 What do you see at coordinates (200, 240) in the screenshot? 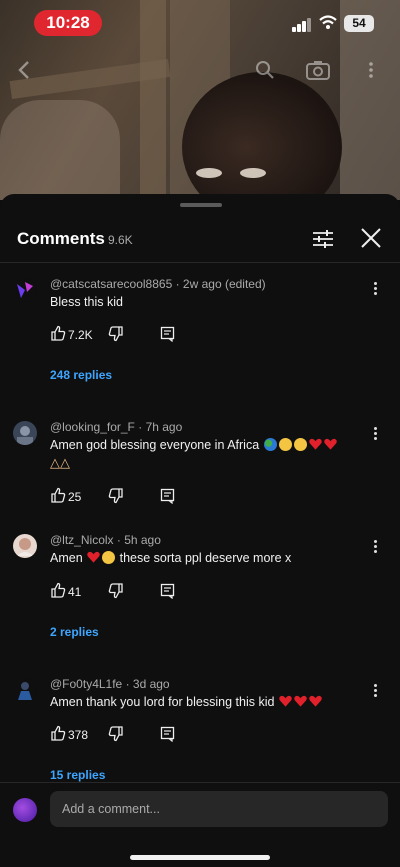
I see `comments-header: Comments 9.6K` at bounding box center [200, 240].